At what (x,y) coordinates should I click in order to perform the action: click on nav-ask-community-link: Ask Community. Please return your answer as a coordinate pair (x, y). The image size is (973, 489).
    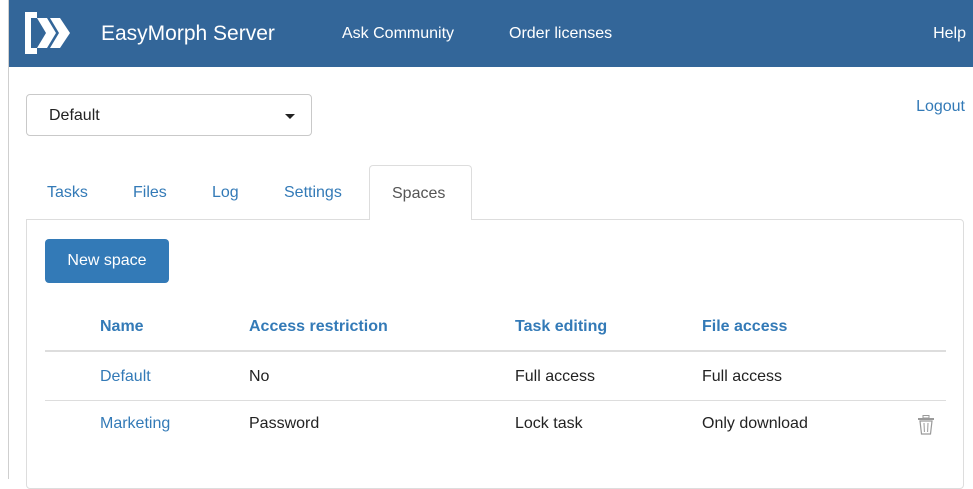
    Looking at the image, I should click on (398, 34).